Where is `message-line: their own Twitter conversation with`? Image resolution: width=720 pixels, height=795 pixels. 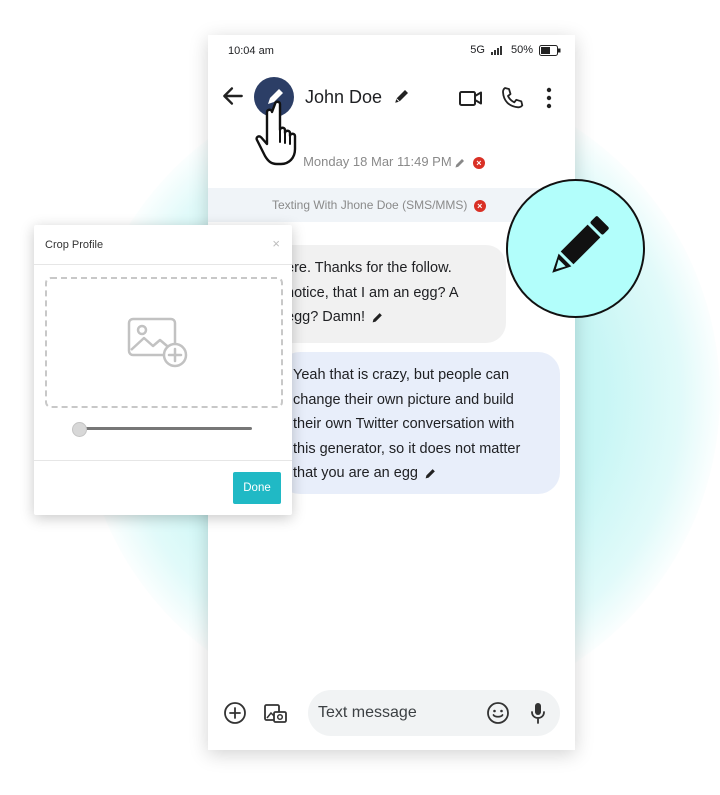 message-line: their own Twitter conversation with is located at coordinates (404, 424).